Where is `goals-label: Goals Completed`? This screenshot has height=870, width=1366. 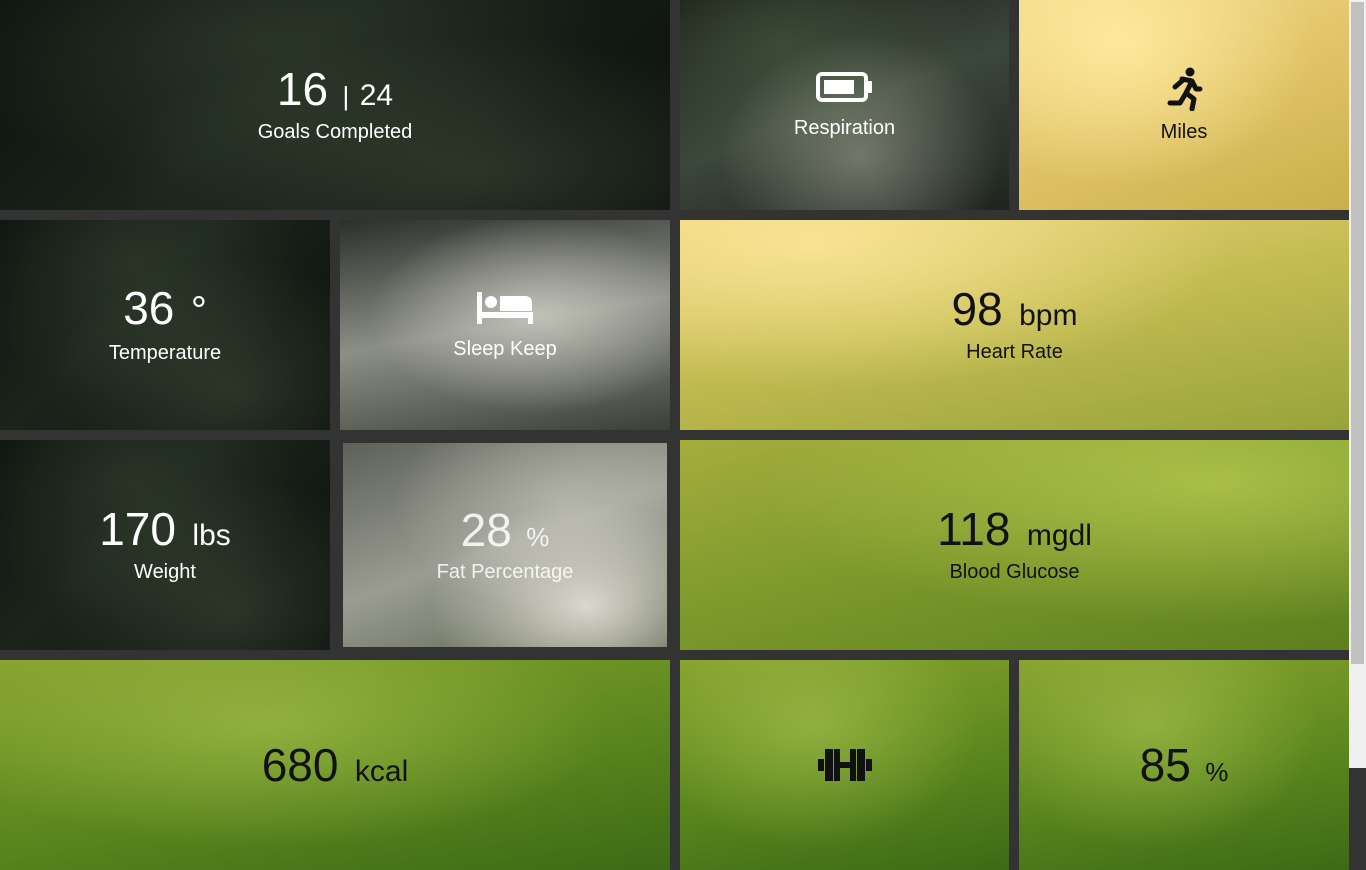
goals-label: Goals Completed is located at coordinates (335, 132).